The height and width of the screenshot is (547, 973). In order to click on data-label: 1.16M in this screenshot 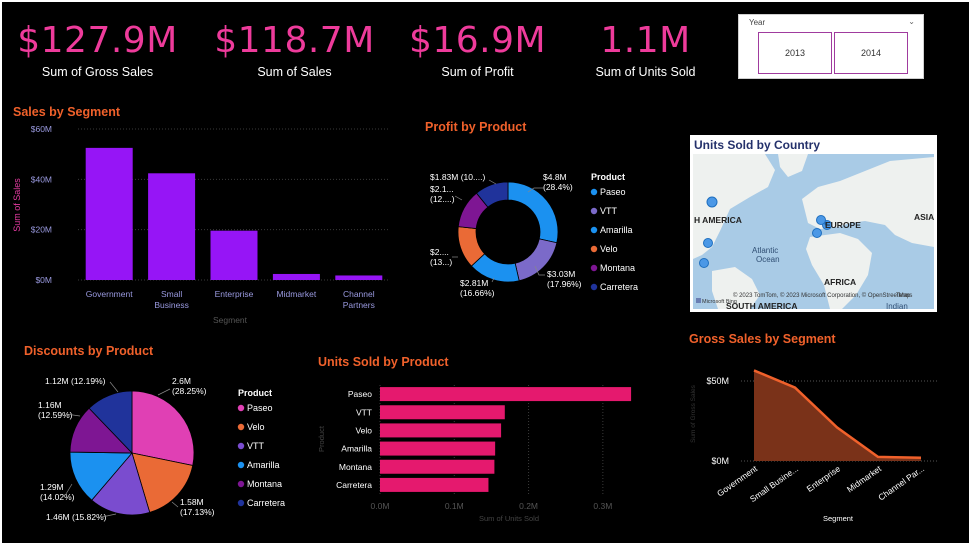, I will do `click(50, 405)`.